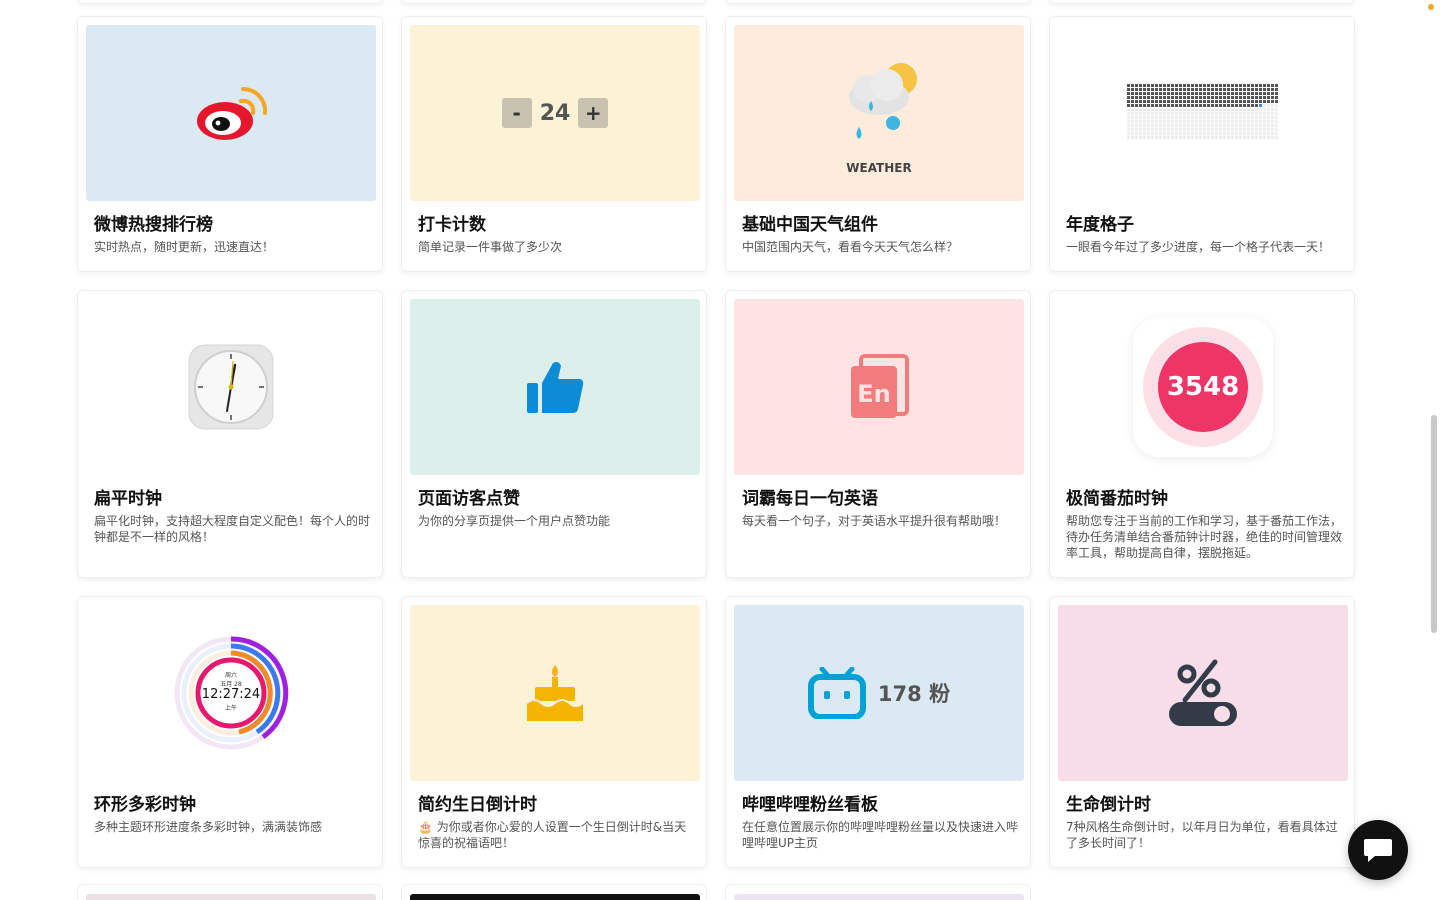 Image resolution: width=1440 pixels, height=900 pixels. I want to click on chat-button, so click(1378, 850).